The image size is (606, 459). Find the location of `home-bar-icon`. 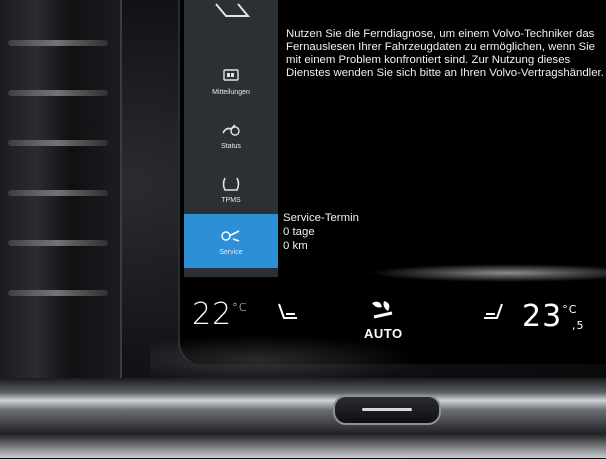

home-bar-icon is located at coordinates (387, 409).